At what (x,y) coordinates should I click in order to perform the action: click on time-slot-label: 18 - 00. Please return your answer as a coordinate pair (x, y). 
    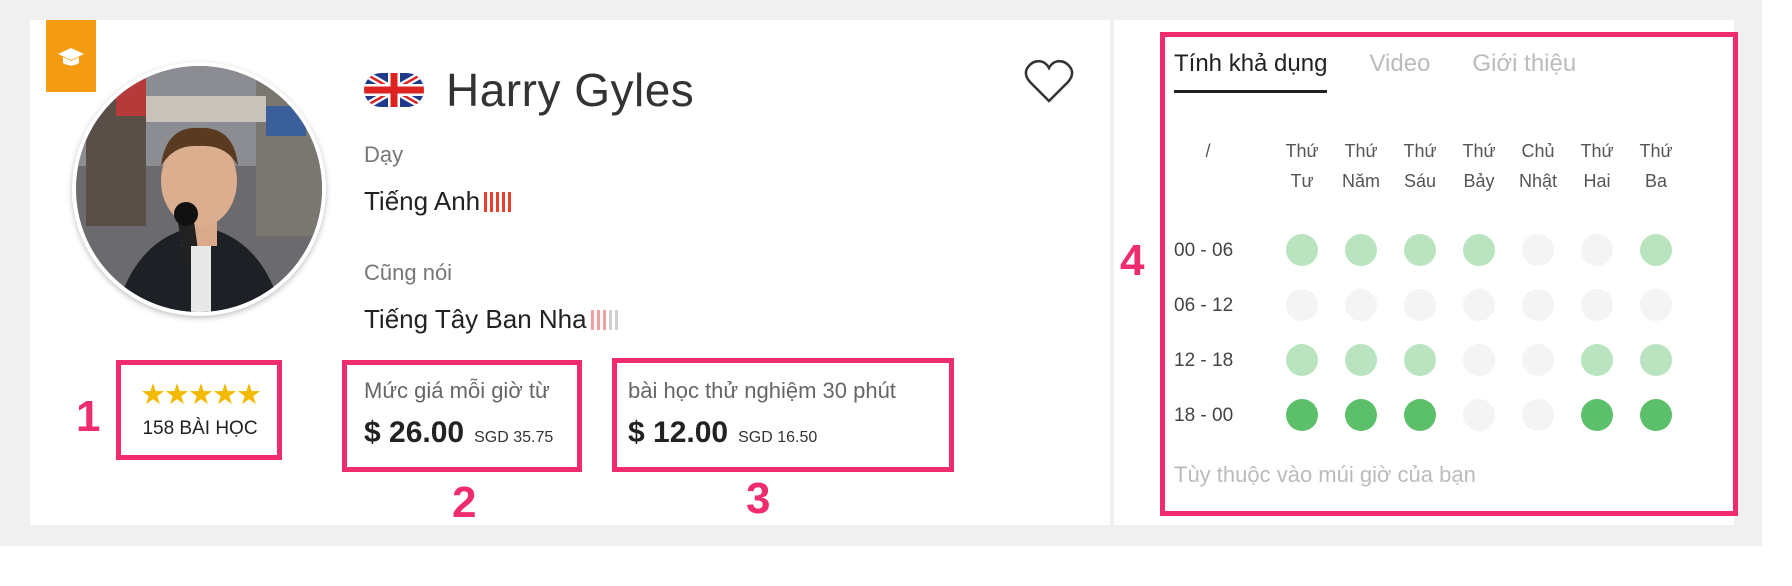
    Looking at the image, I should click on (1204, 415).